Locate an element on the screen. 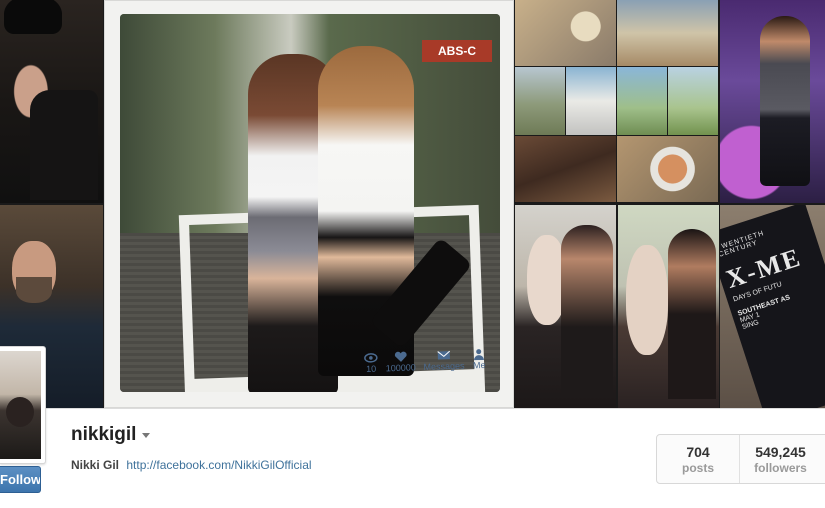 This screenshot has width=825, height=508. polaroid-prop-bar: 10 100000 Messages Me is located at coordinates (424, 361).